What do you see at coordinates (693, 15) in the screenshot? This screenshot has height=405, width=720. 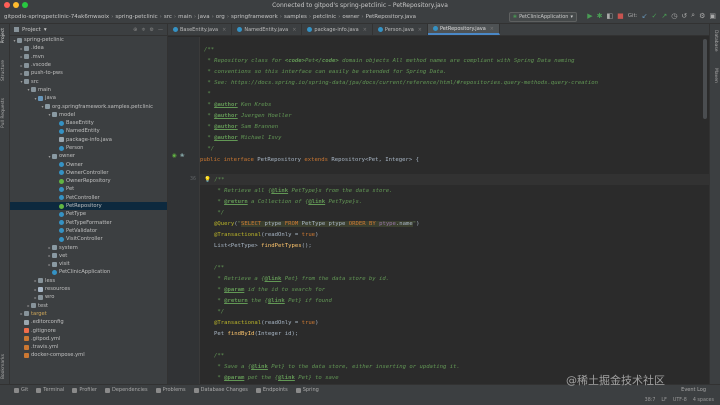 I see `search-icon: ⌕` at bounding box center [693, 15].